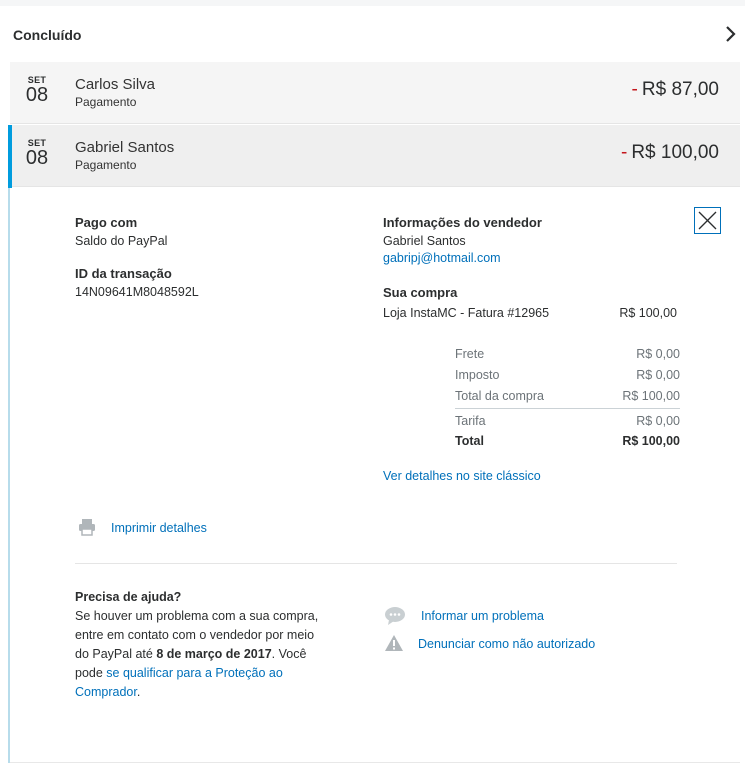  Describe the element at coordinates (106, 222) in the screenshot. I see `paid-with-label: Pago com` at that location.